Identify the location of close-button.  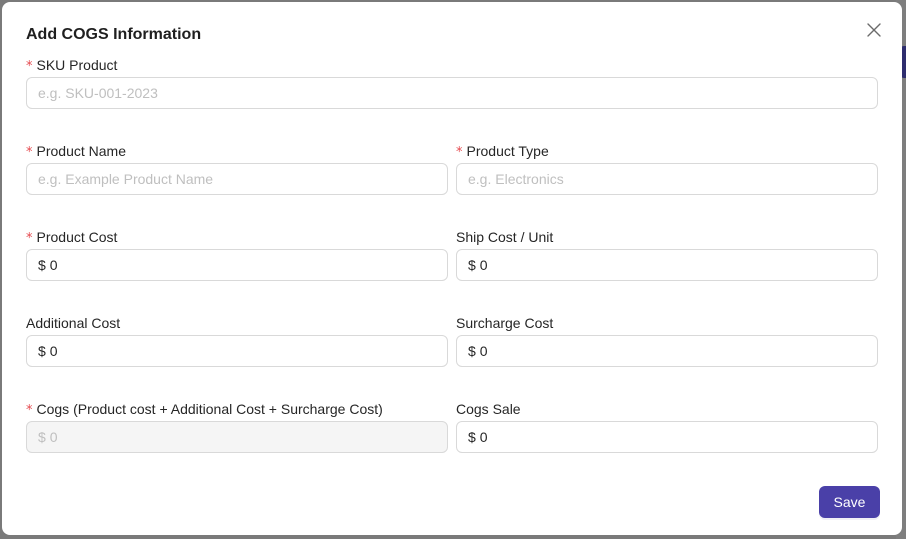
(874, 30).